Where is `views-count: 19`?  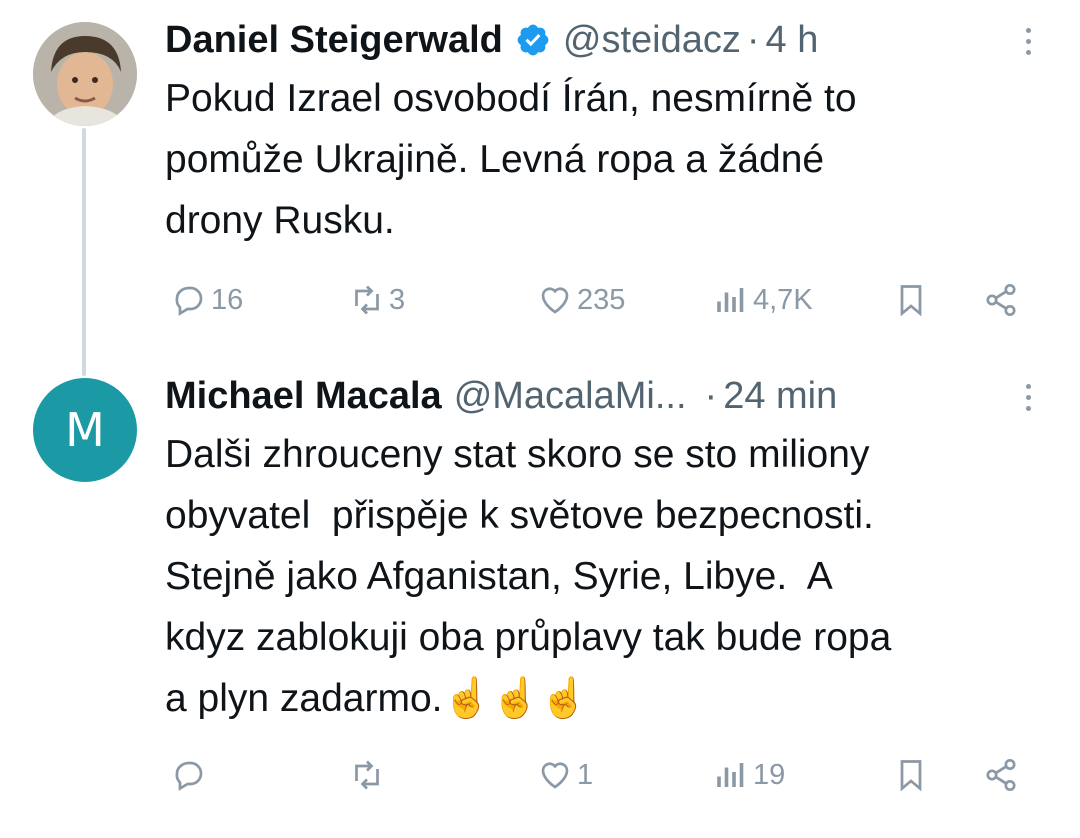 views-count: 19 is located at coordinates (769, 774).